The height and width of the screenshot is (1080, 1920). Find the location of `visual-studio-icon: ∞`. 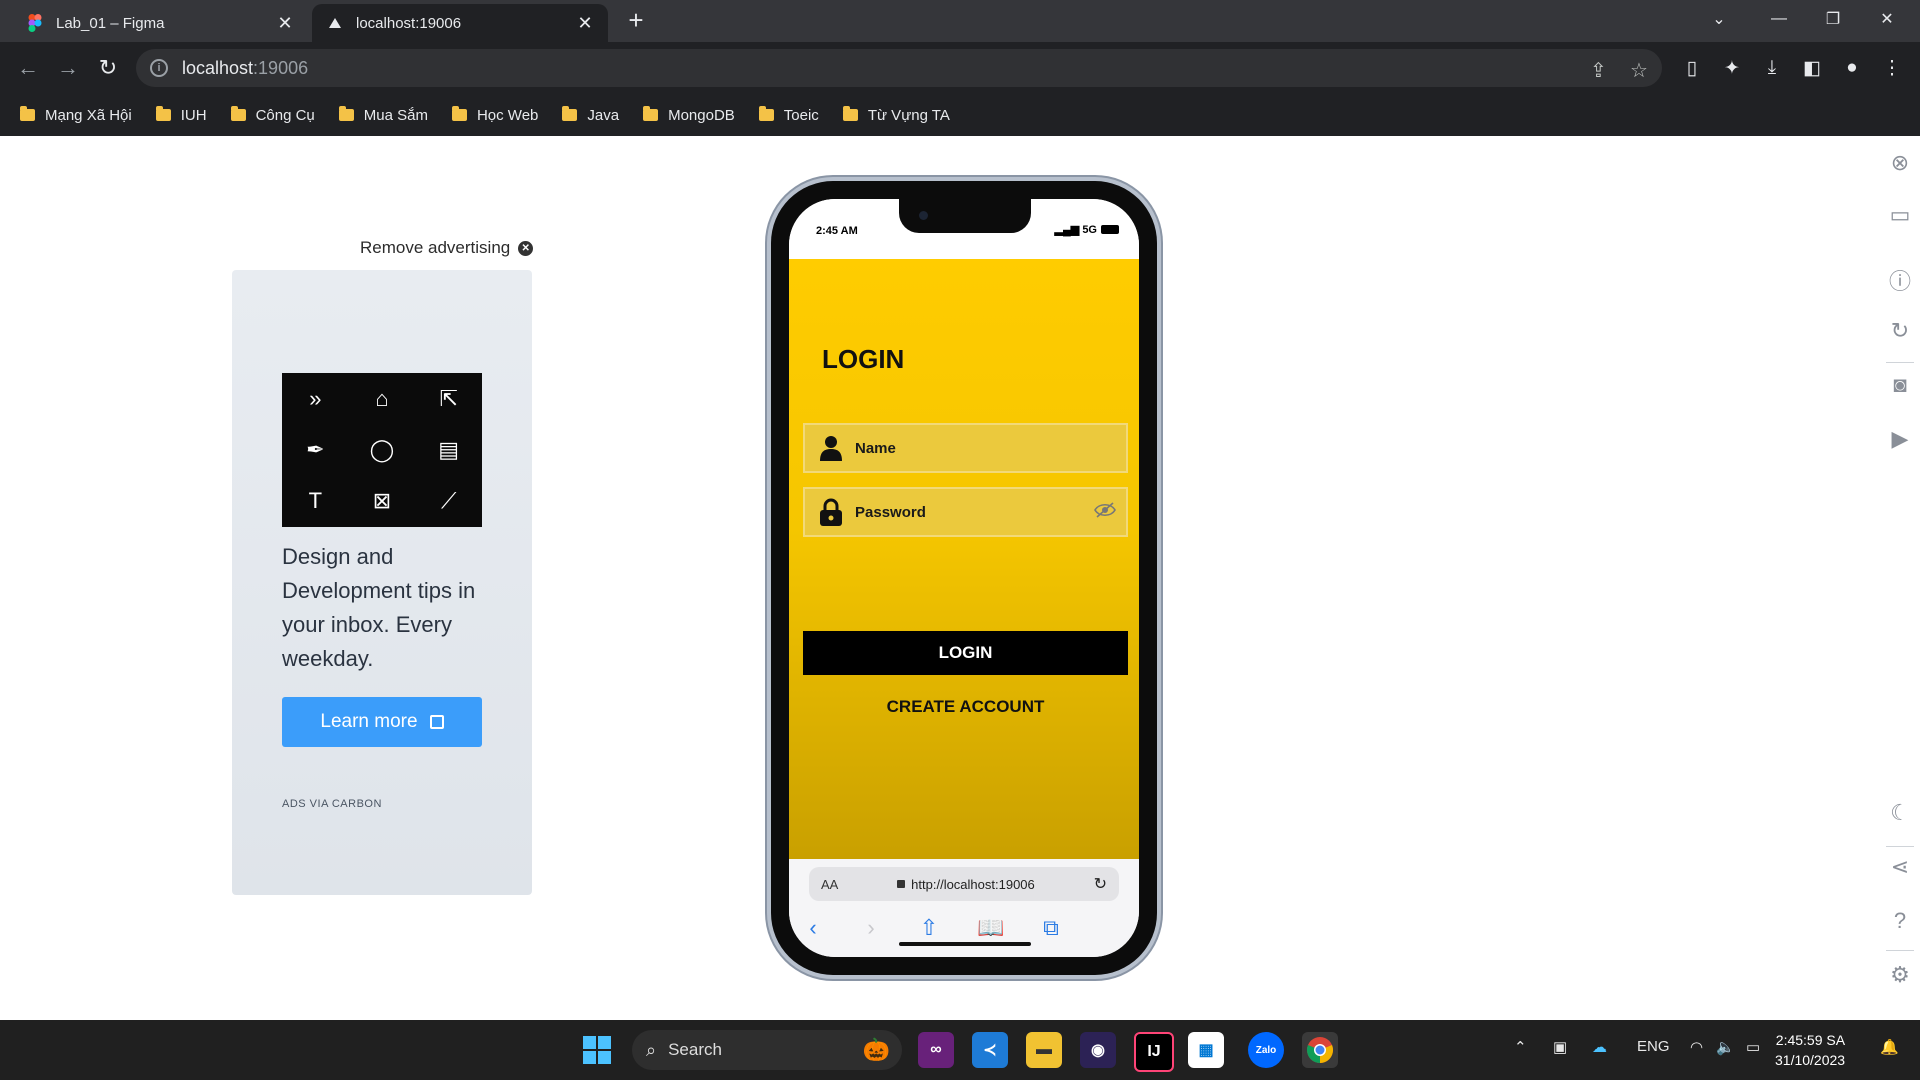

visual-studio-icon: ∞ is located at coordinates (936, 1050).